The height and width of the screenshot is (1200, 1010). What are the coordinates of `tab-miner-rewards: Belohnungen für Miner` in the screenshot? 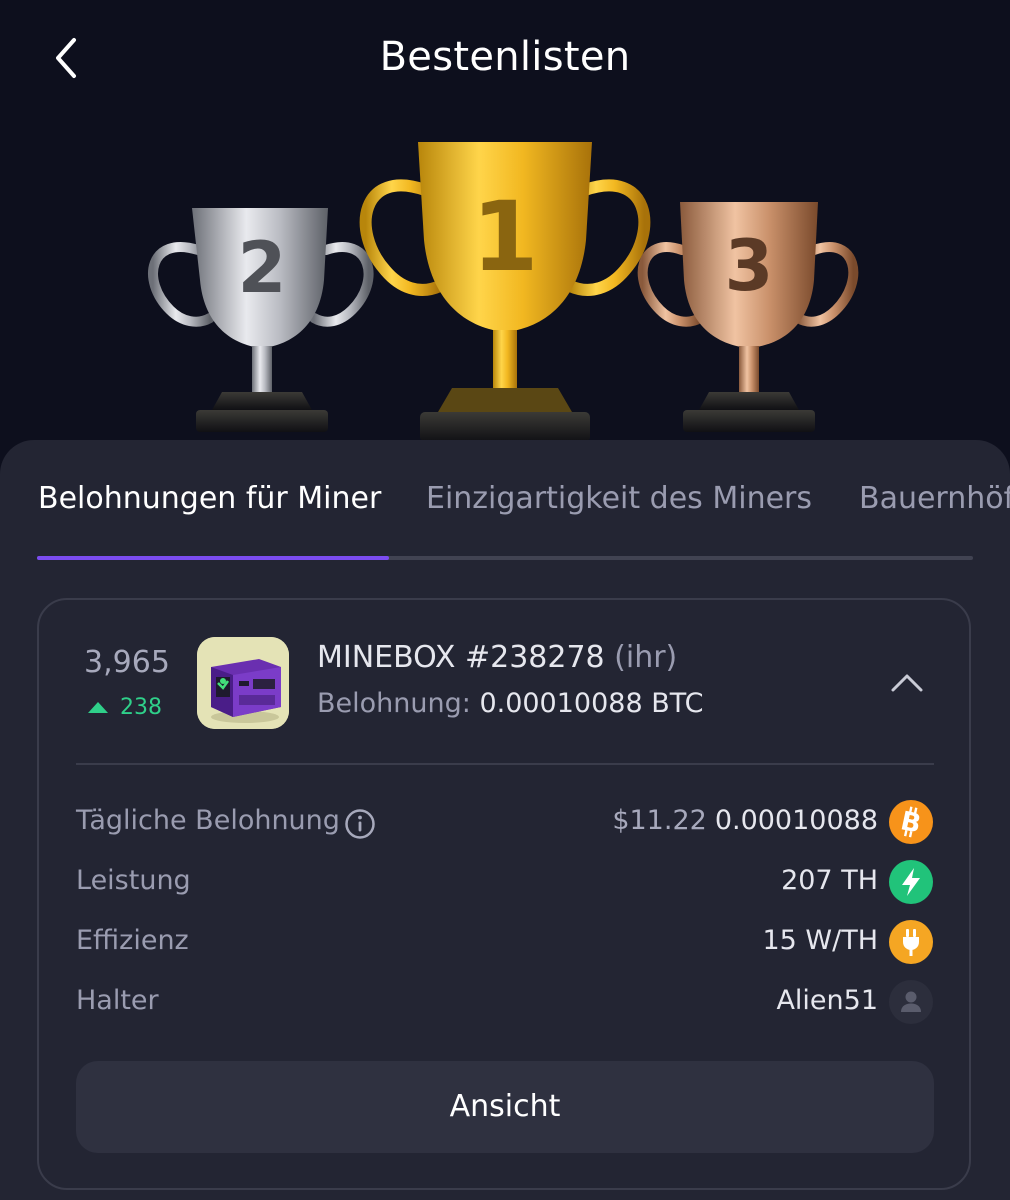 It's located at (209, 499).